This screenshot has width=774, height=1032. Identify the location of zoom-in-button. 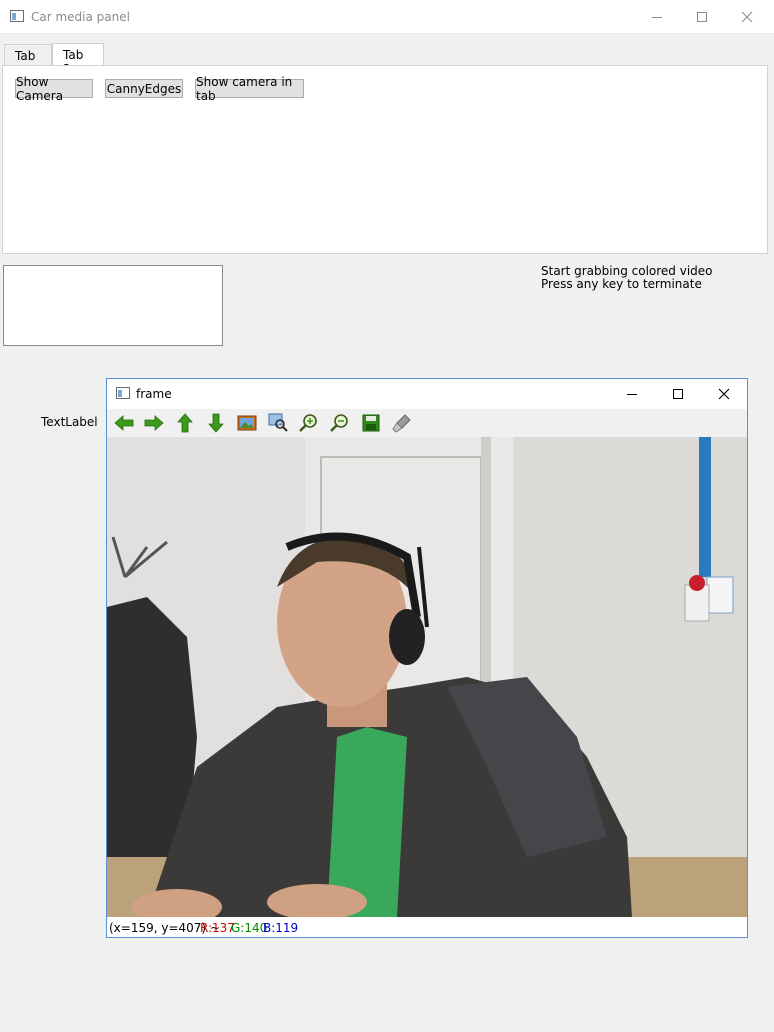
(309, 423).